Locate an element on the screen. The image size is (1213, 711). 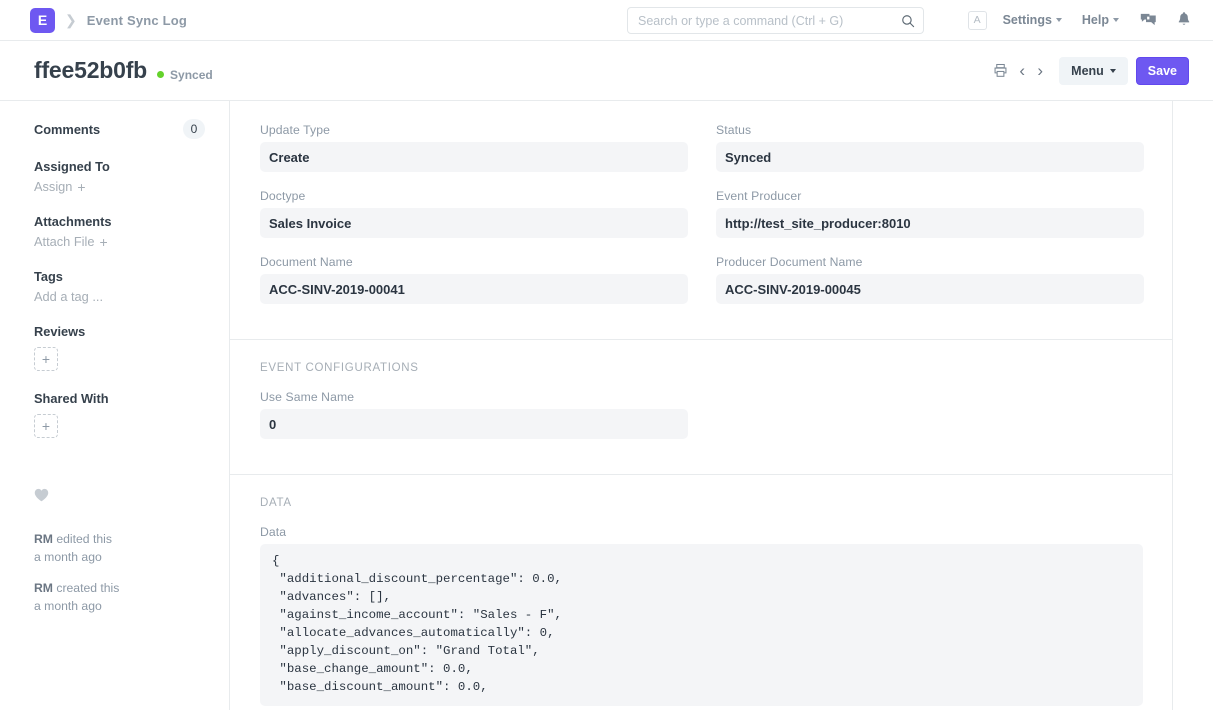
attach-file-button: Attach File + is located at coordinates (119, 241).